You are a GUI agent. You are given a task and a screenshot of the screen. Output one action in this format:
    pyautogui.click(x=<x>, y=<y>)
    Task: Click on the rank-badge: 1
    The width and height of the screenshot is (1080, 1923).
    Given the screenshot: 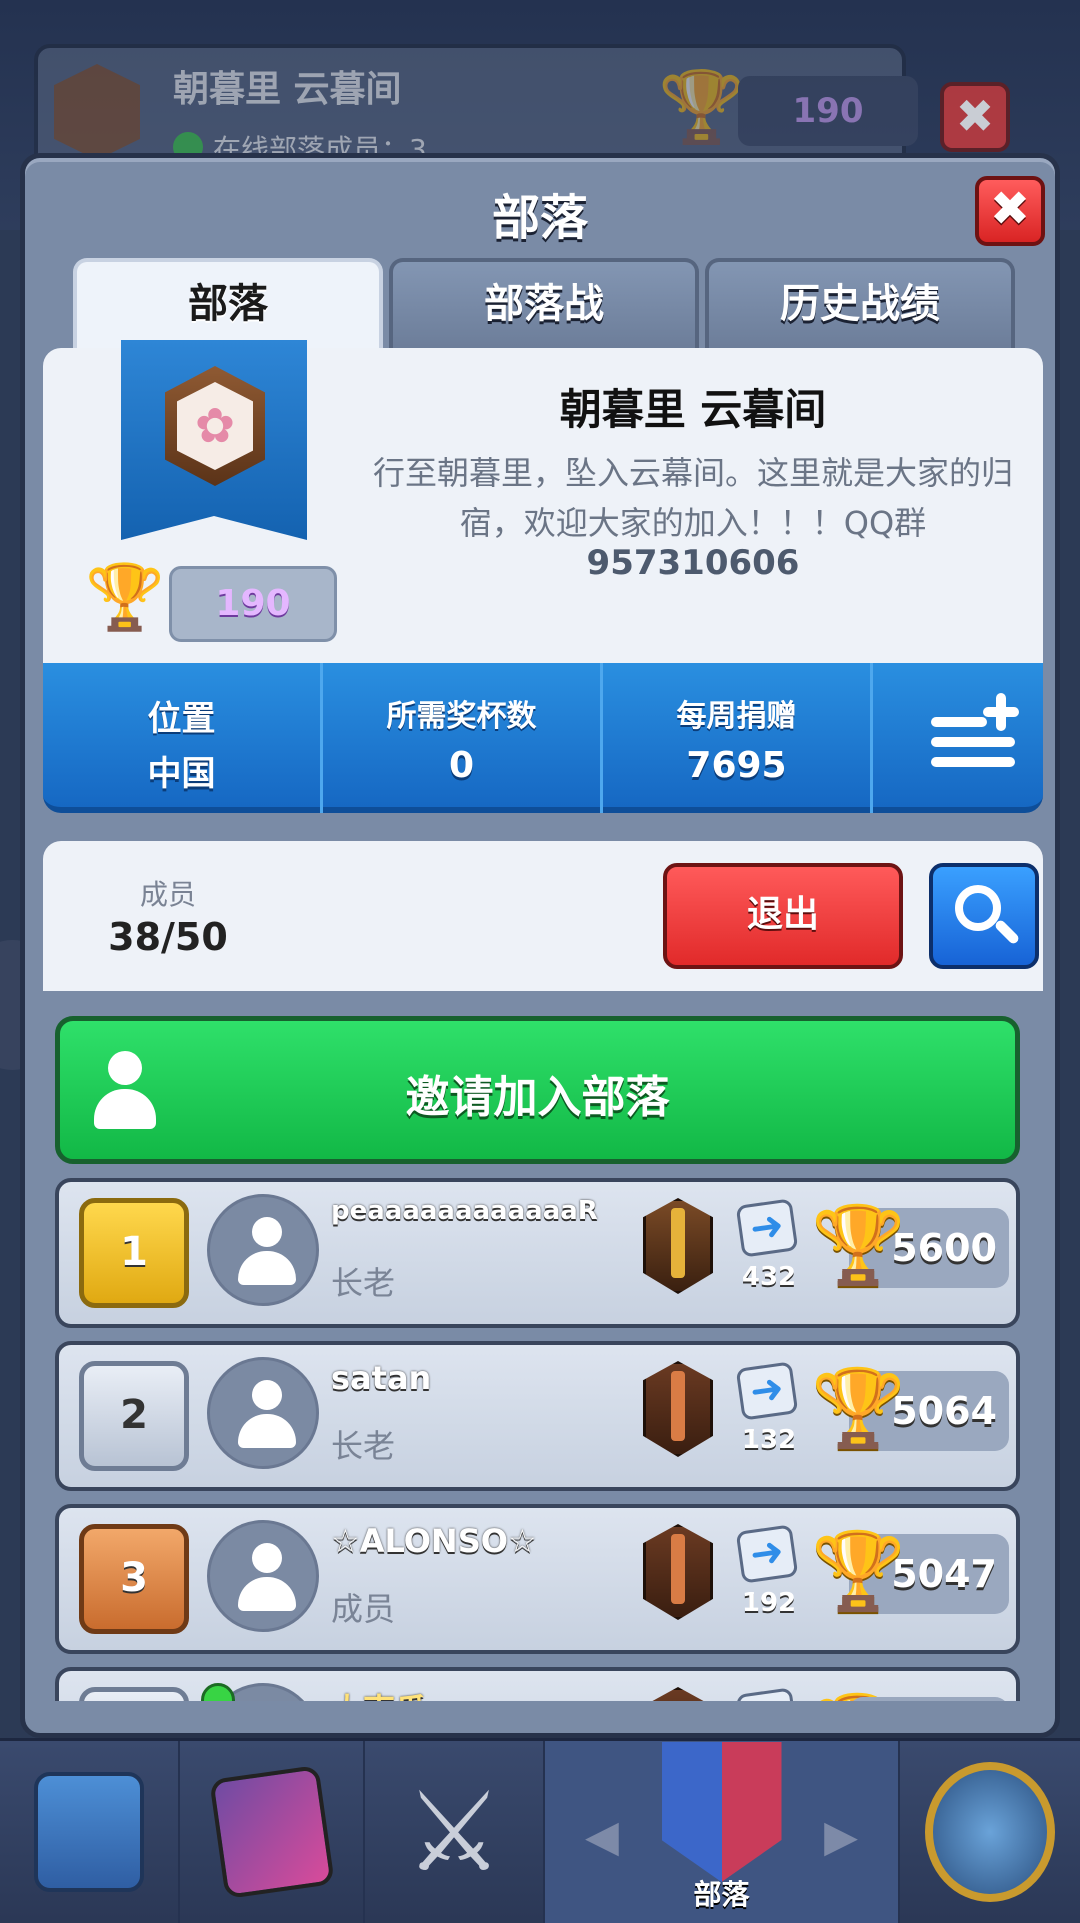 What is the action you would take?
    pyautogui.click(x=134, y=1253)
    